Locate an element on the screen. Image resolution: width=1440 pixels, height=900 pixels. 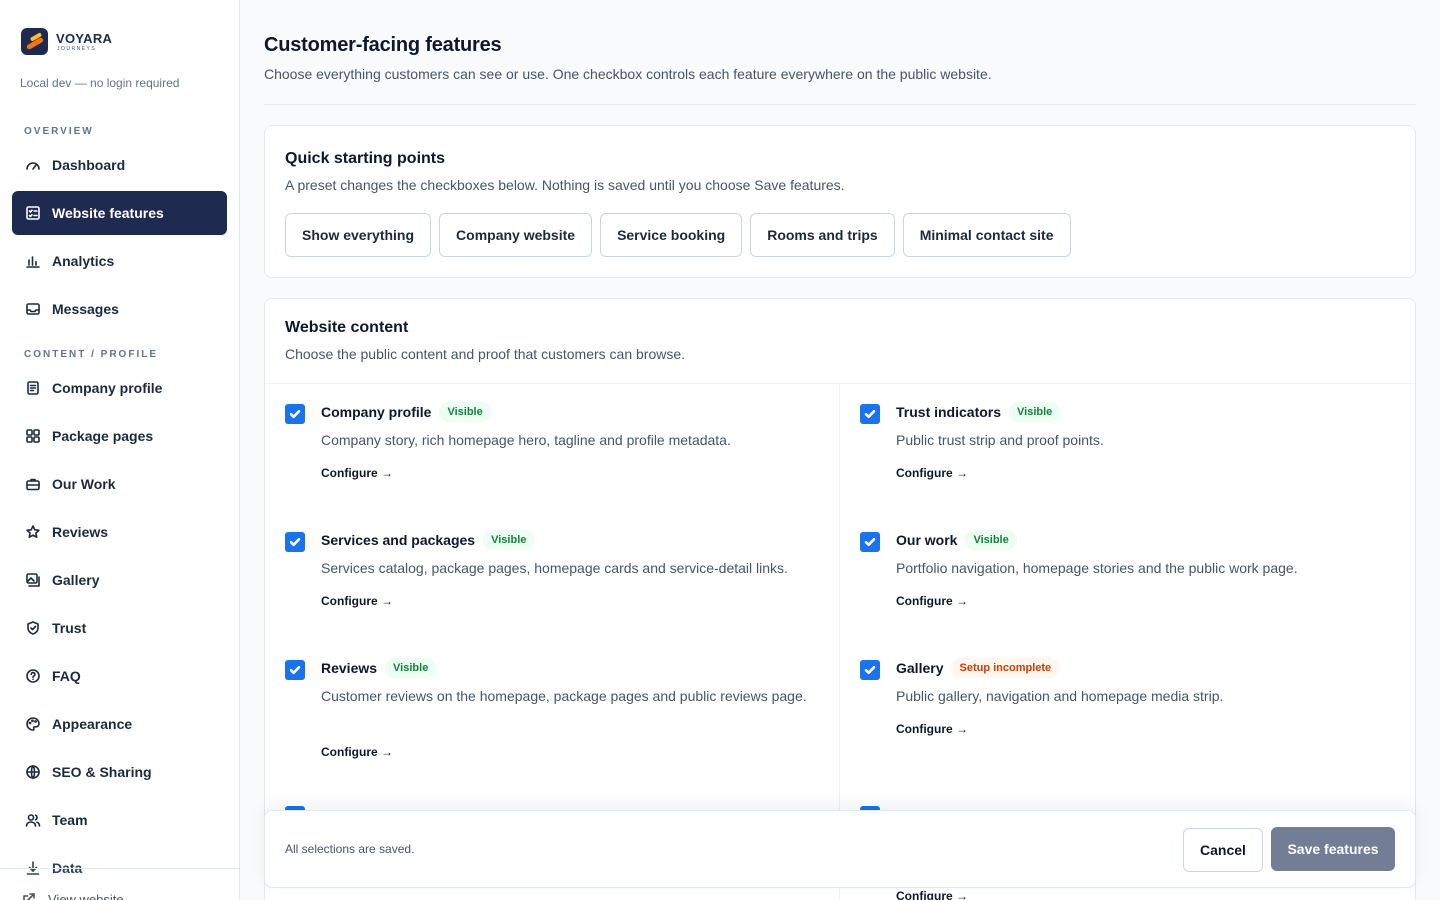
sidebar-item-dashboard: Dashboard is located at coordinates (119, 165).